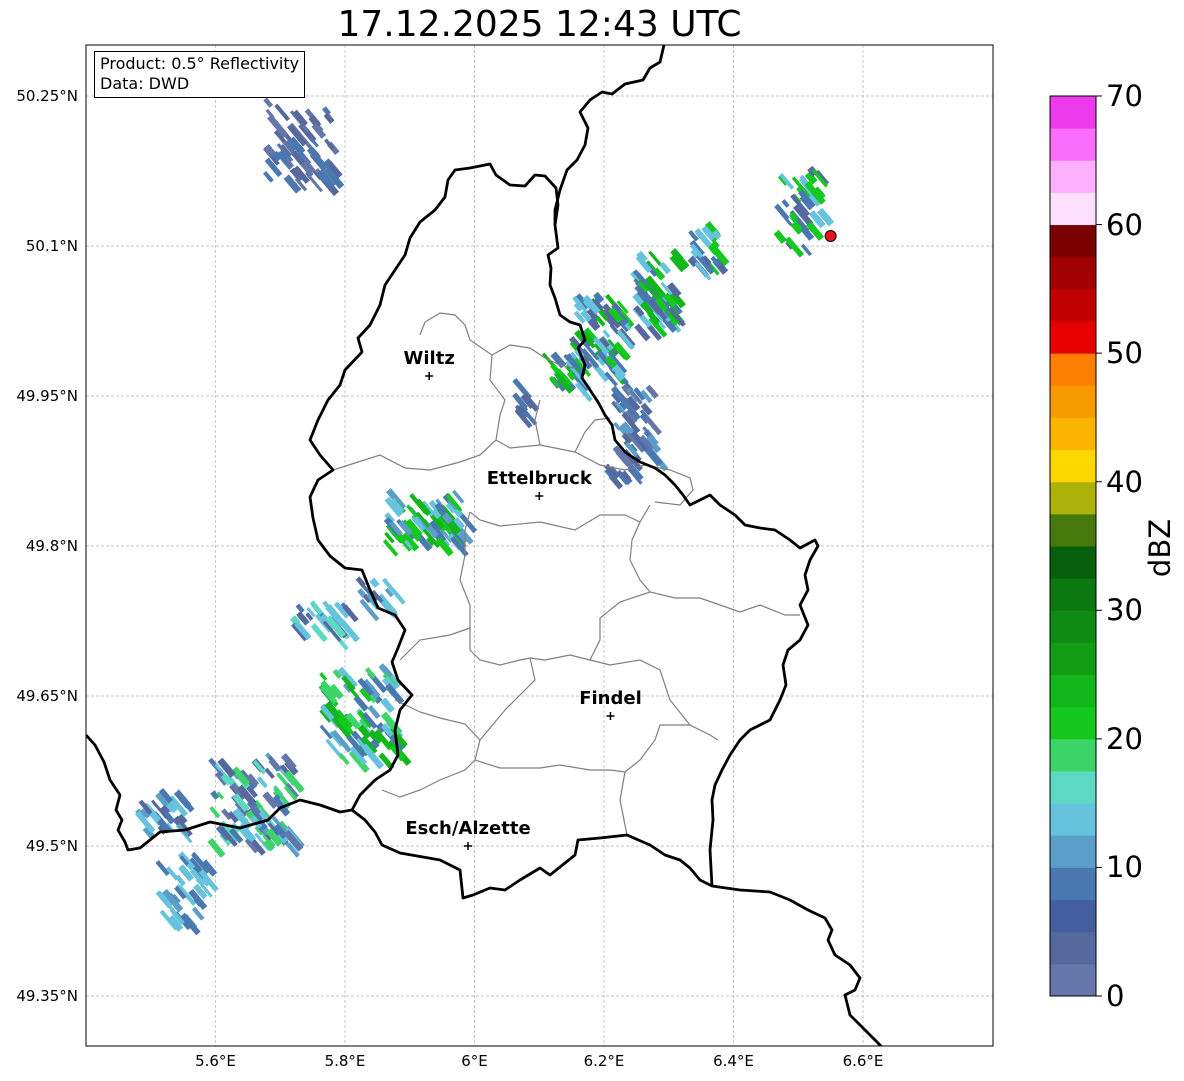  Describe the element at coordinates (47, 696) in the screenshot. I see `y-tick-label: 49.65°N` at that location.